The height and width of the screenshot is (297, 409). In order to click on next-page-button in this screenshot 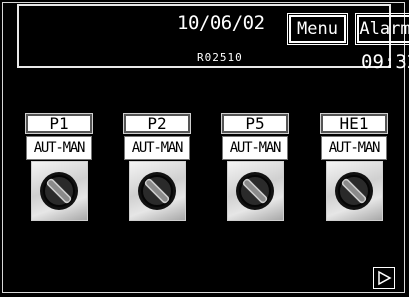, I will do `click(384, 278)`.